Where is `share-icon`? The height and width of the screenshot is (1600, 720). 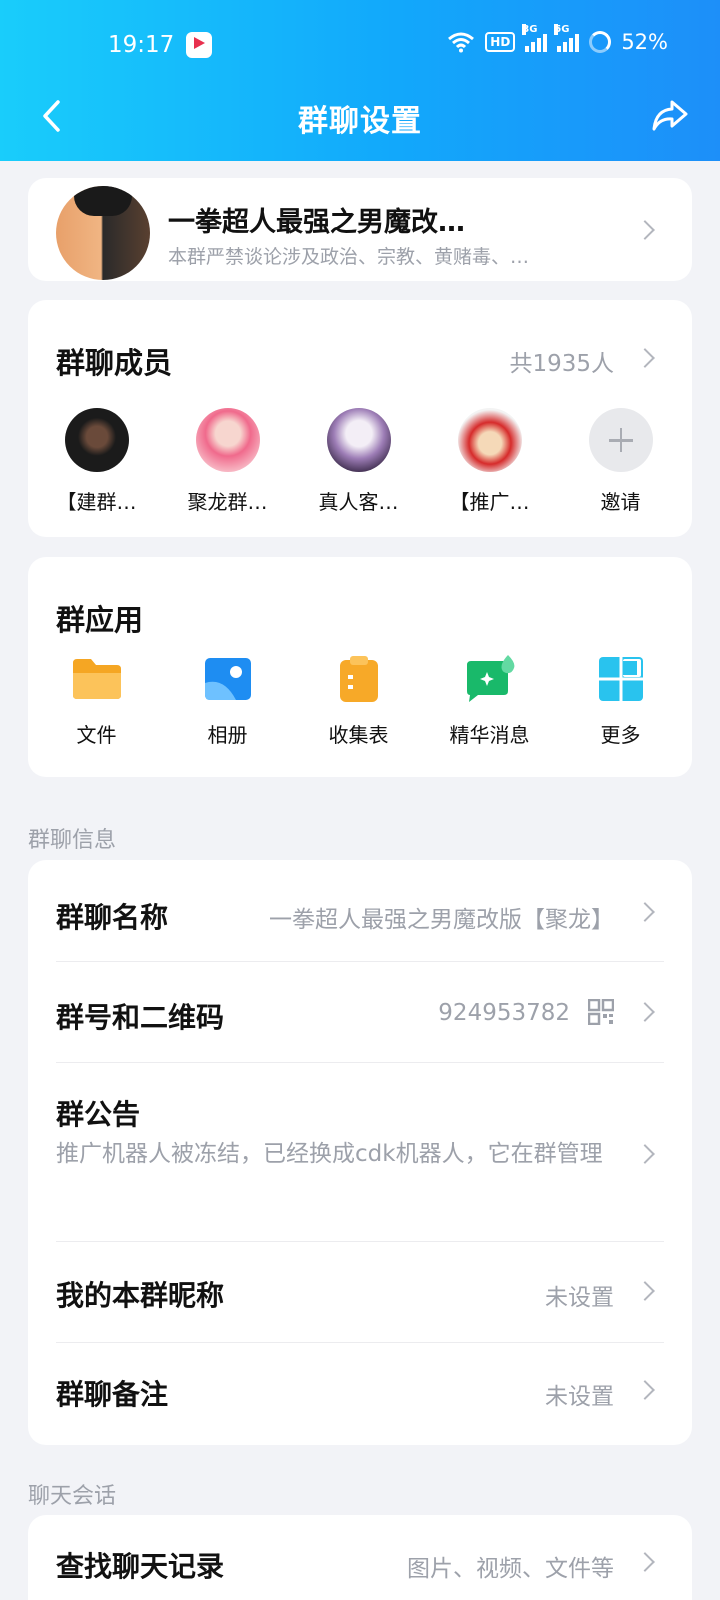 share-icon is located at coordinates (670, 116).